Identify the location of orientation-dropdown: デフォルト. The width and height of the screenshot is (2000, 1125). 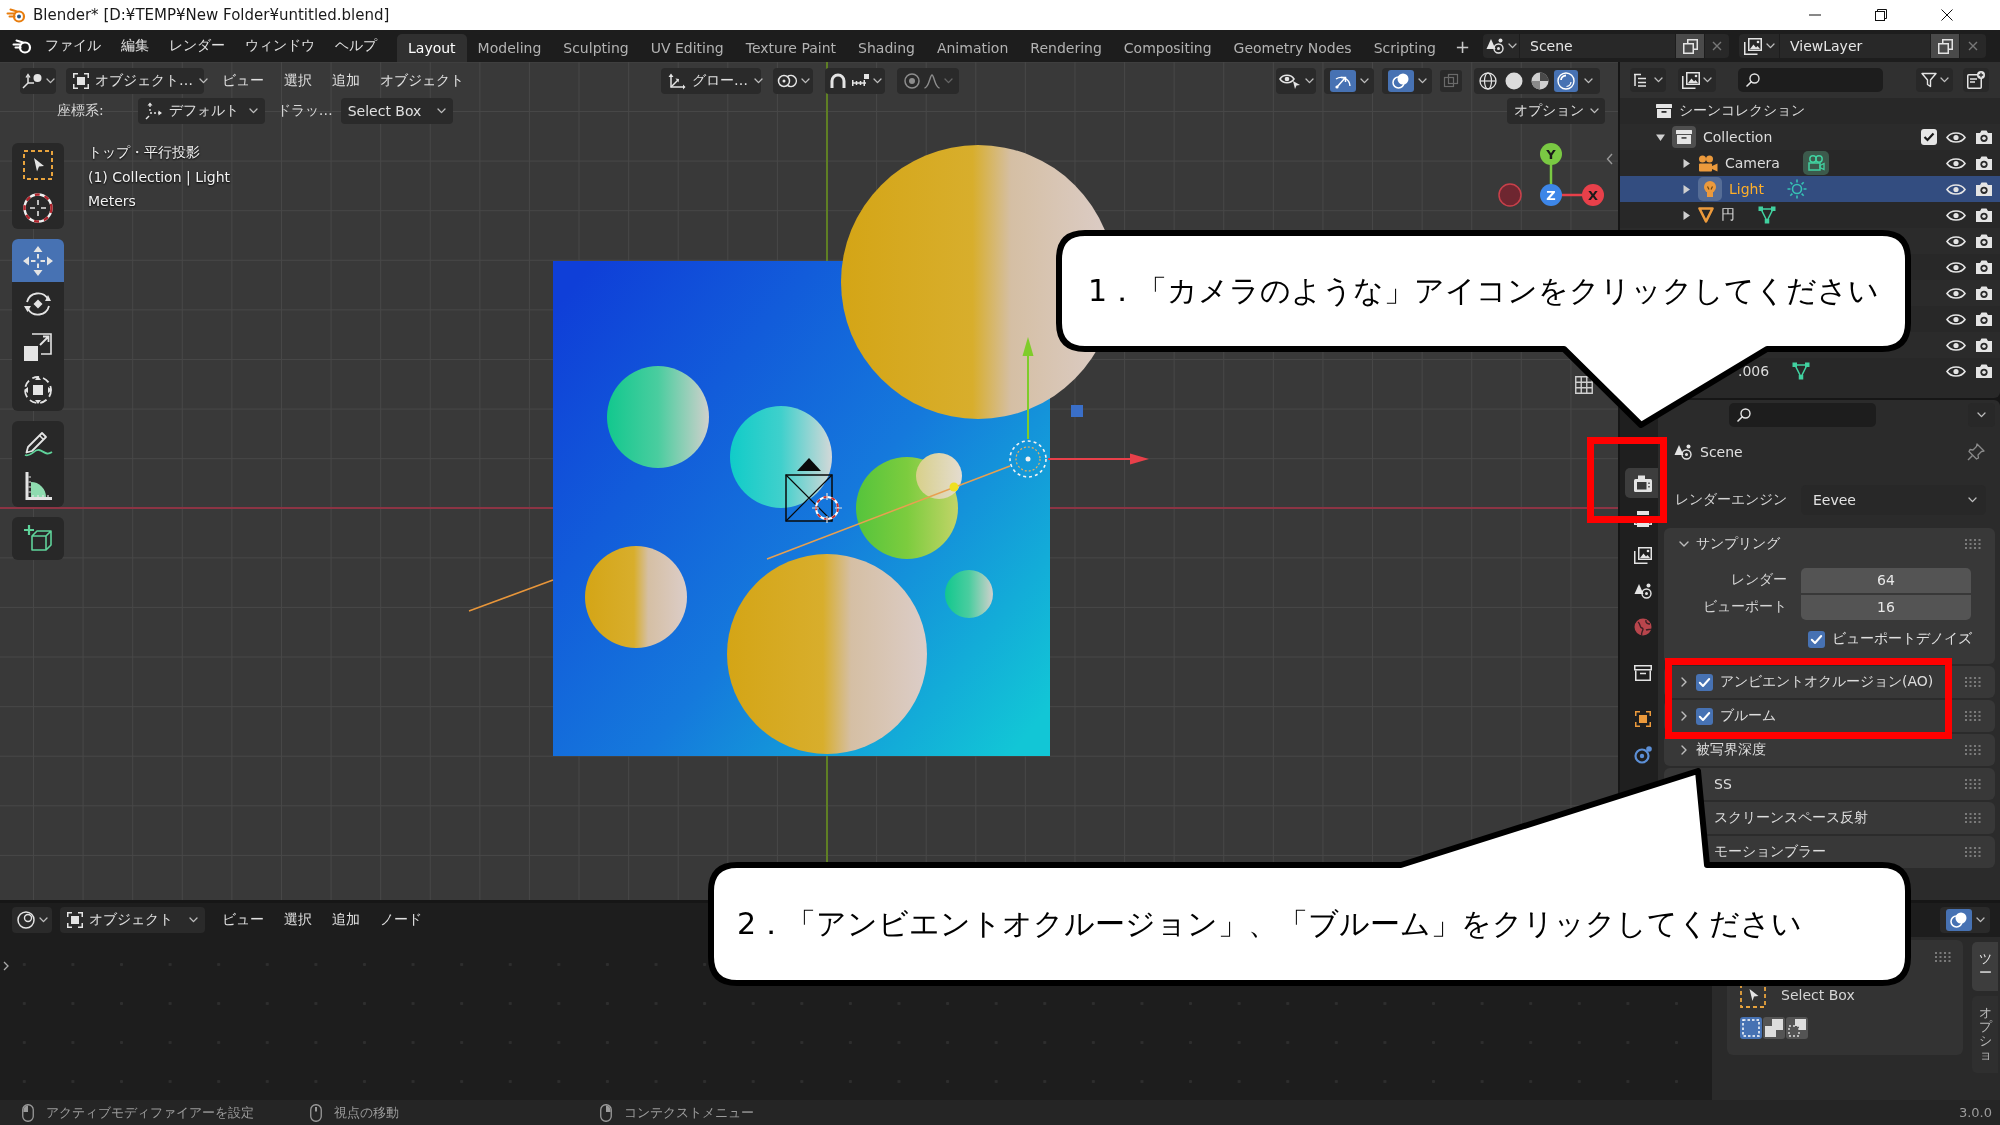
(201, 111).